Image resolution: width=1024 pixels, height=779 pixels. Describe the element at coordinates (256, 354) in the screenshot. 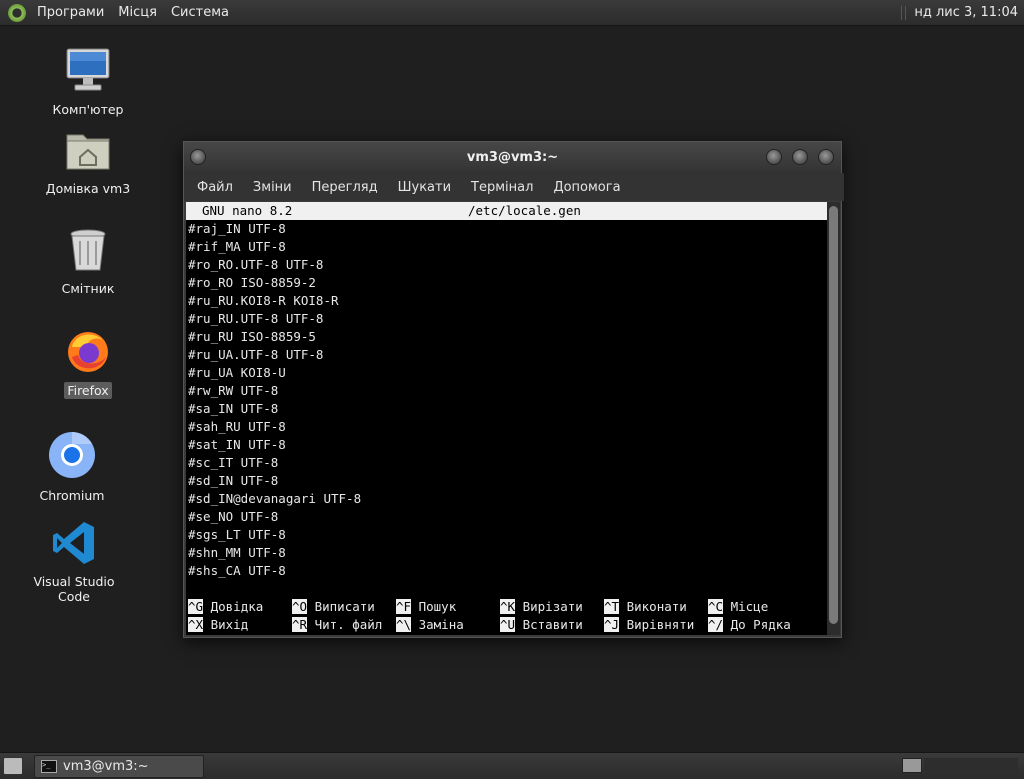

I see `file-line: #ru_UA.UTF-8 UTF-8` at that location.